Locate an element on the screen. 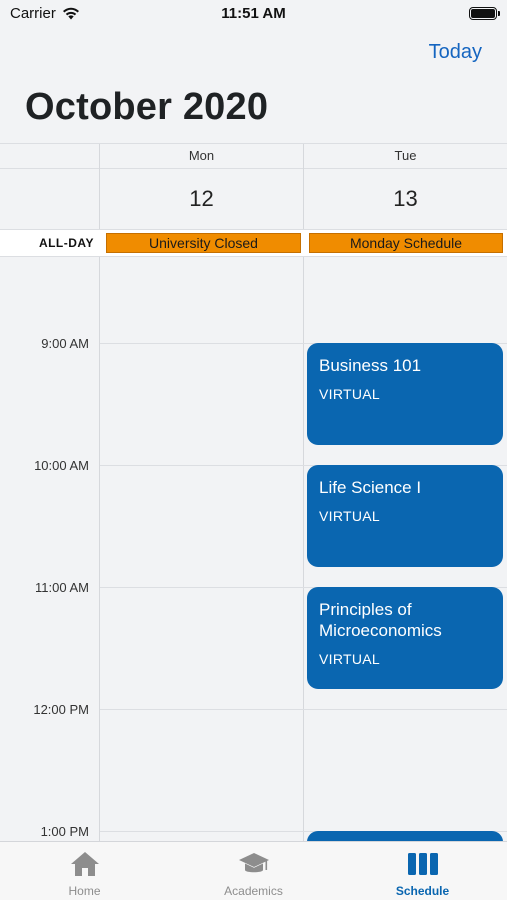  tab-home: Home is located at coordinates (84, 871).